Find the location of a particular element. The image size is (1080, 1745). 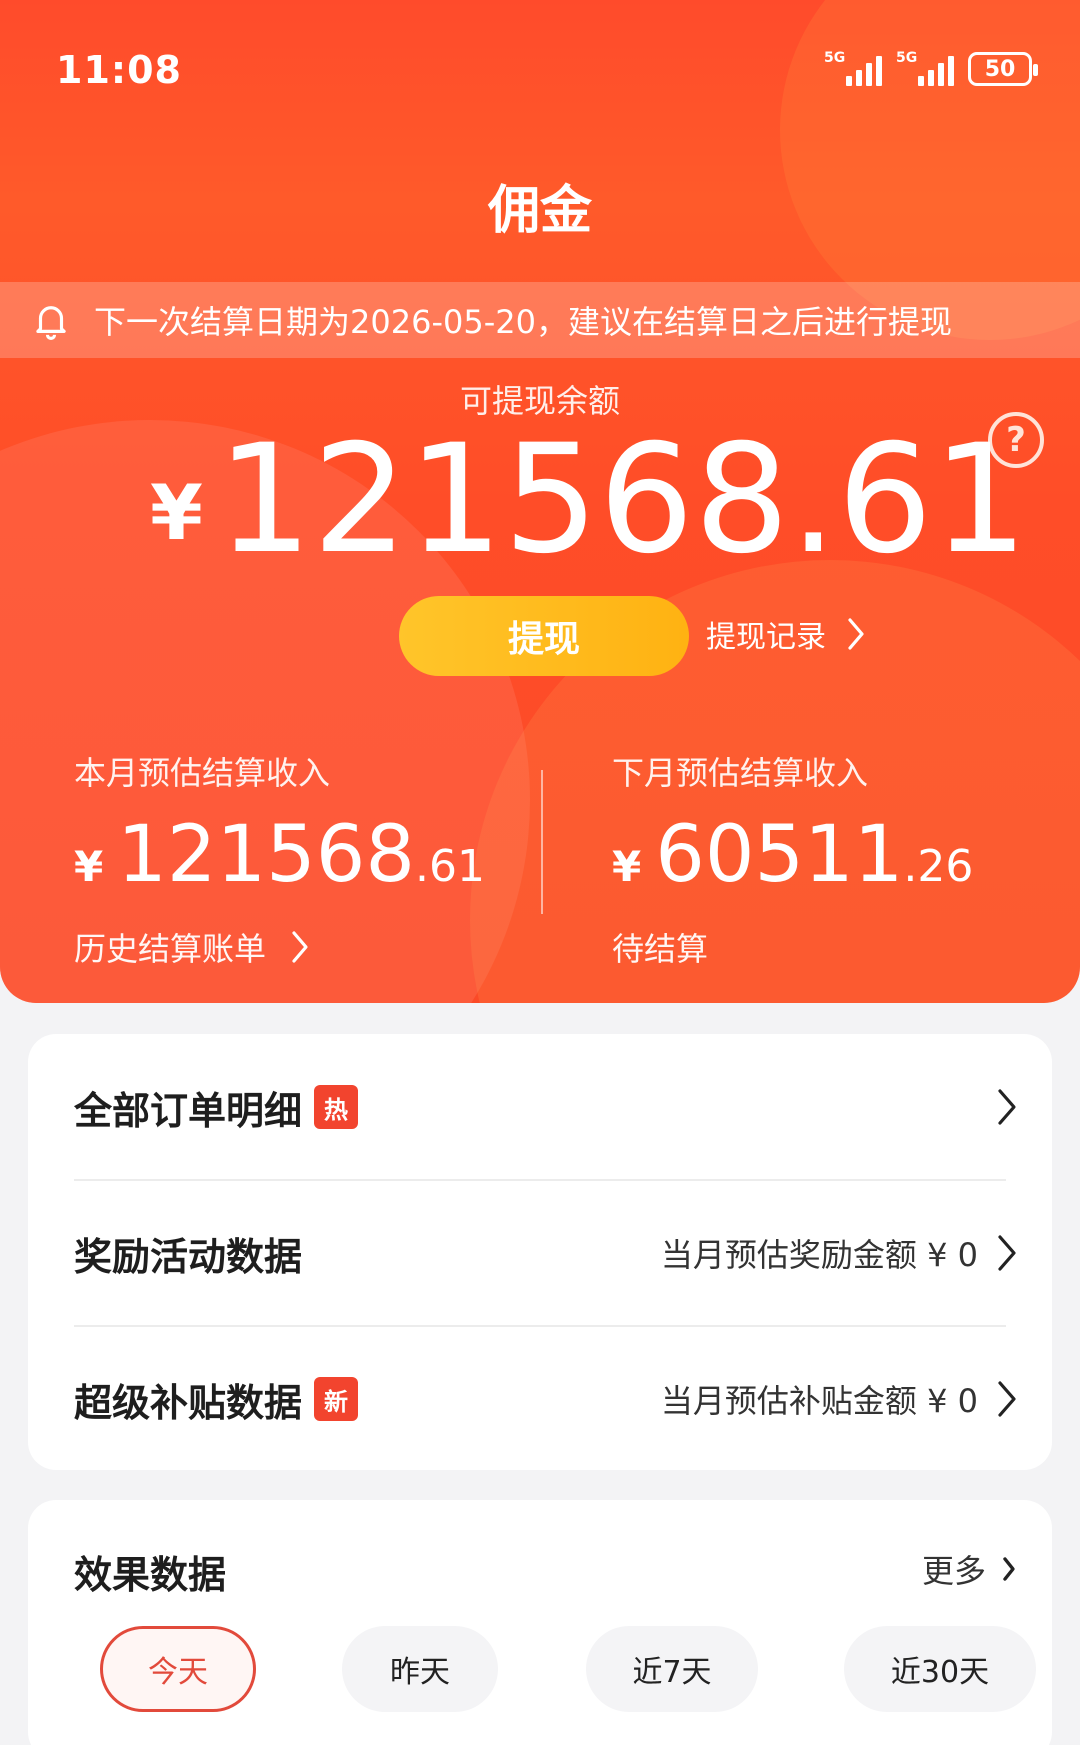

balance-amount: 121568.61 is located at coordinates (622, 500).